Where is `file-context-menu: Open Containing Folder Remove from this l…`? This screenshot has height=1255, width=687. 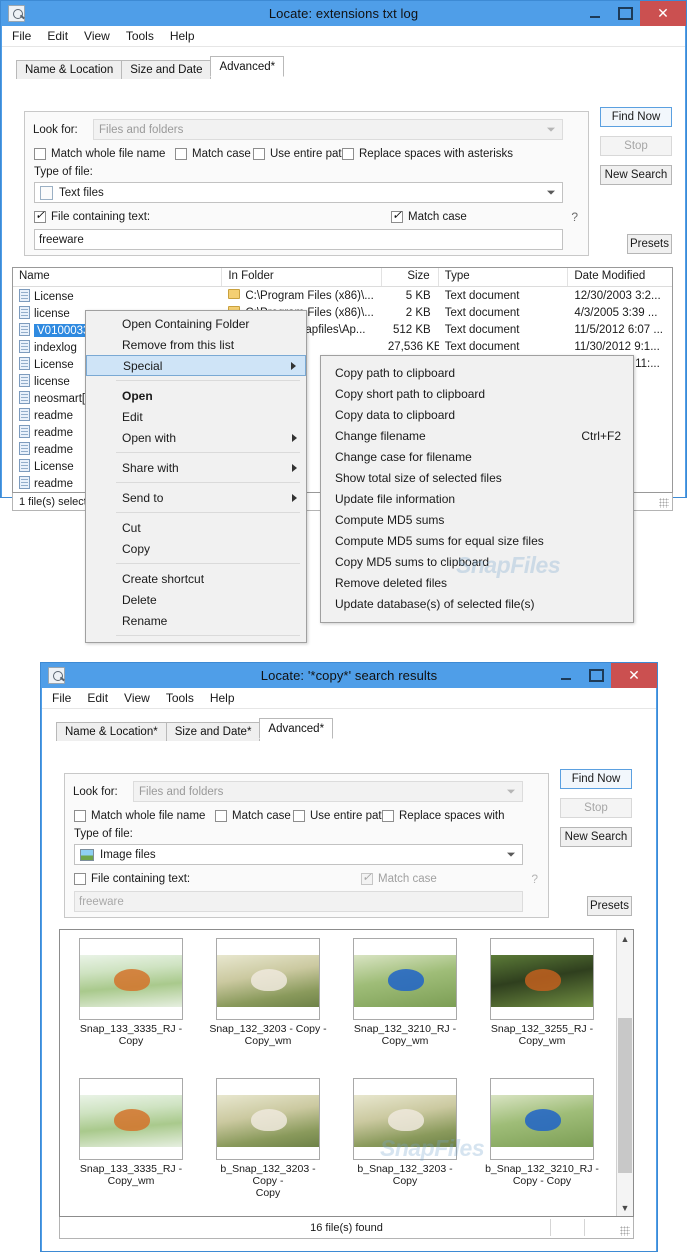
file-context-menu: Open Containing Folder Remove from this l… is located at coordinates (196, 476).